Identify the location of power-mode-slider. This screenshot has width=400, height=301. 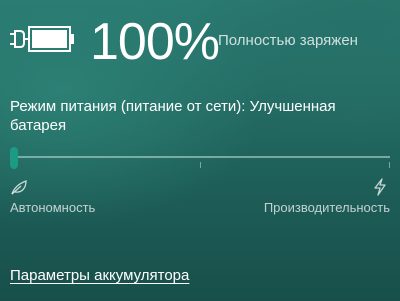
(200, 158).